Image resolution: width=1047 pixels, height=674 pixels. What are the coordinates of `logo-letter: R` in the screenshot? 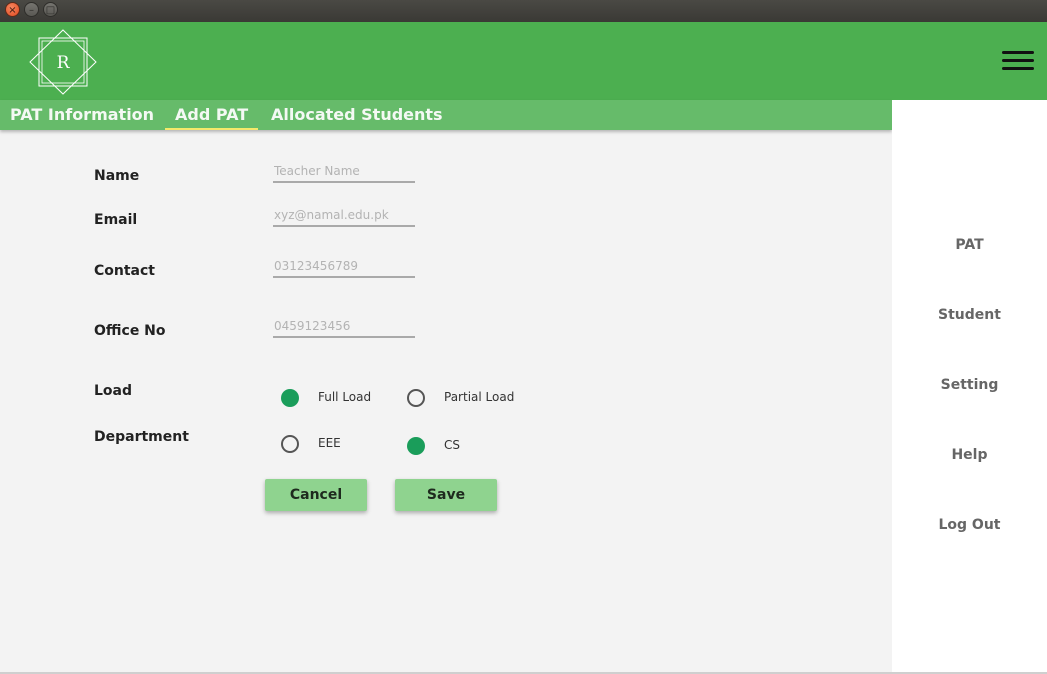 It's located at (64, 63).